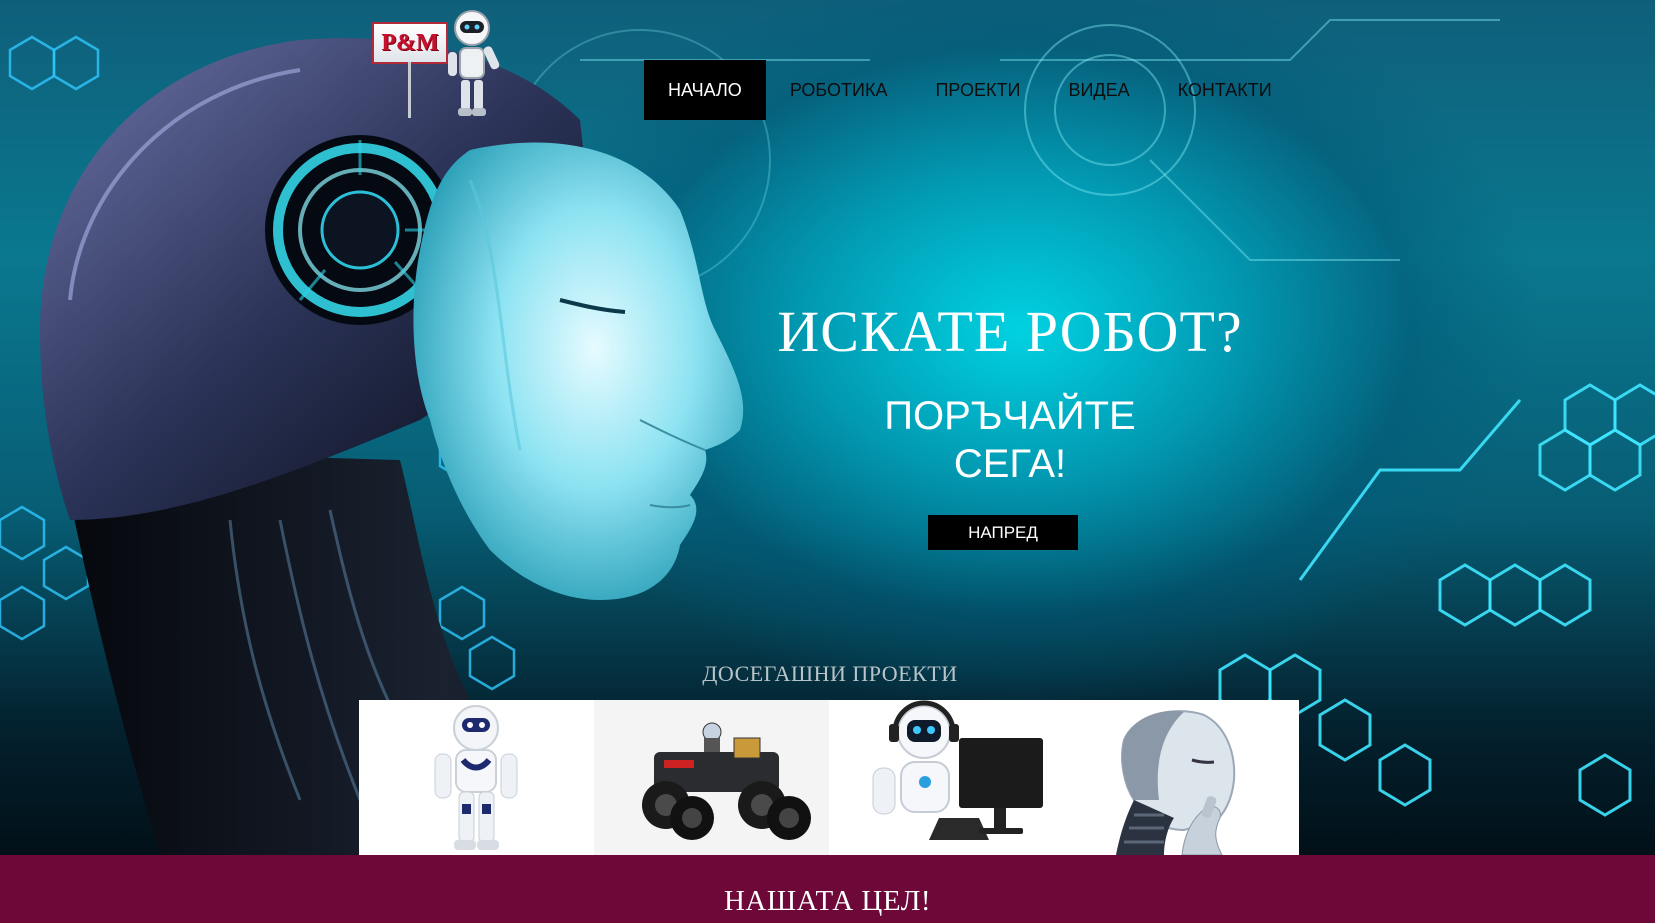  What do you see at coordinates (977, 90) in the screenshot?
I see `nav-item-projects: ПРОЕКТИ` at bounding box center [977, 90].